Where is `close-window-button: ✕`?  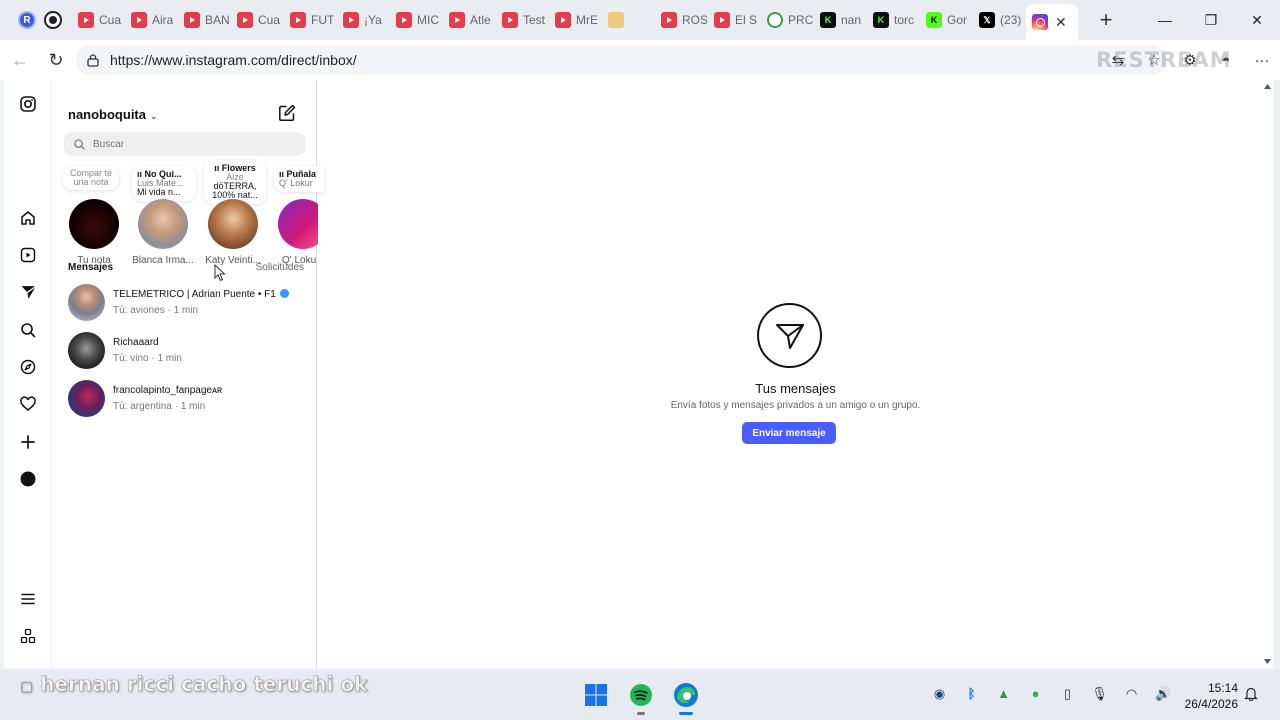 close-window-button: ✕ is located at coordinates (1257, 20).